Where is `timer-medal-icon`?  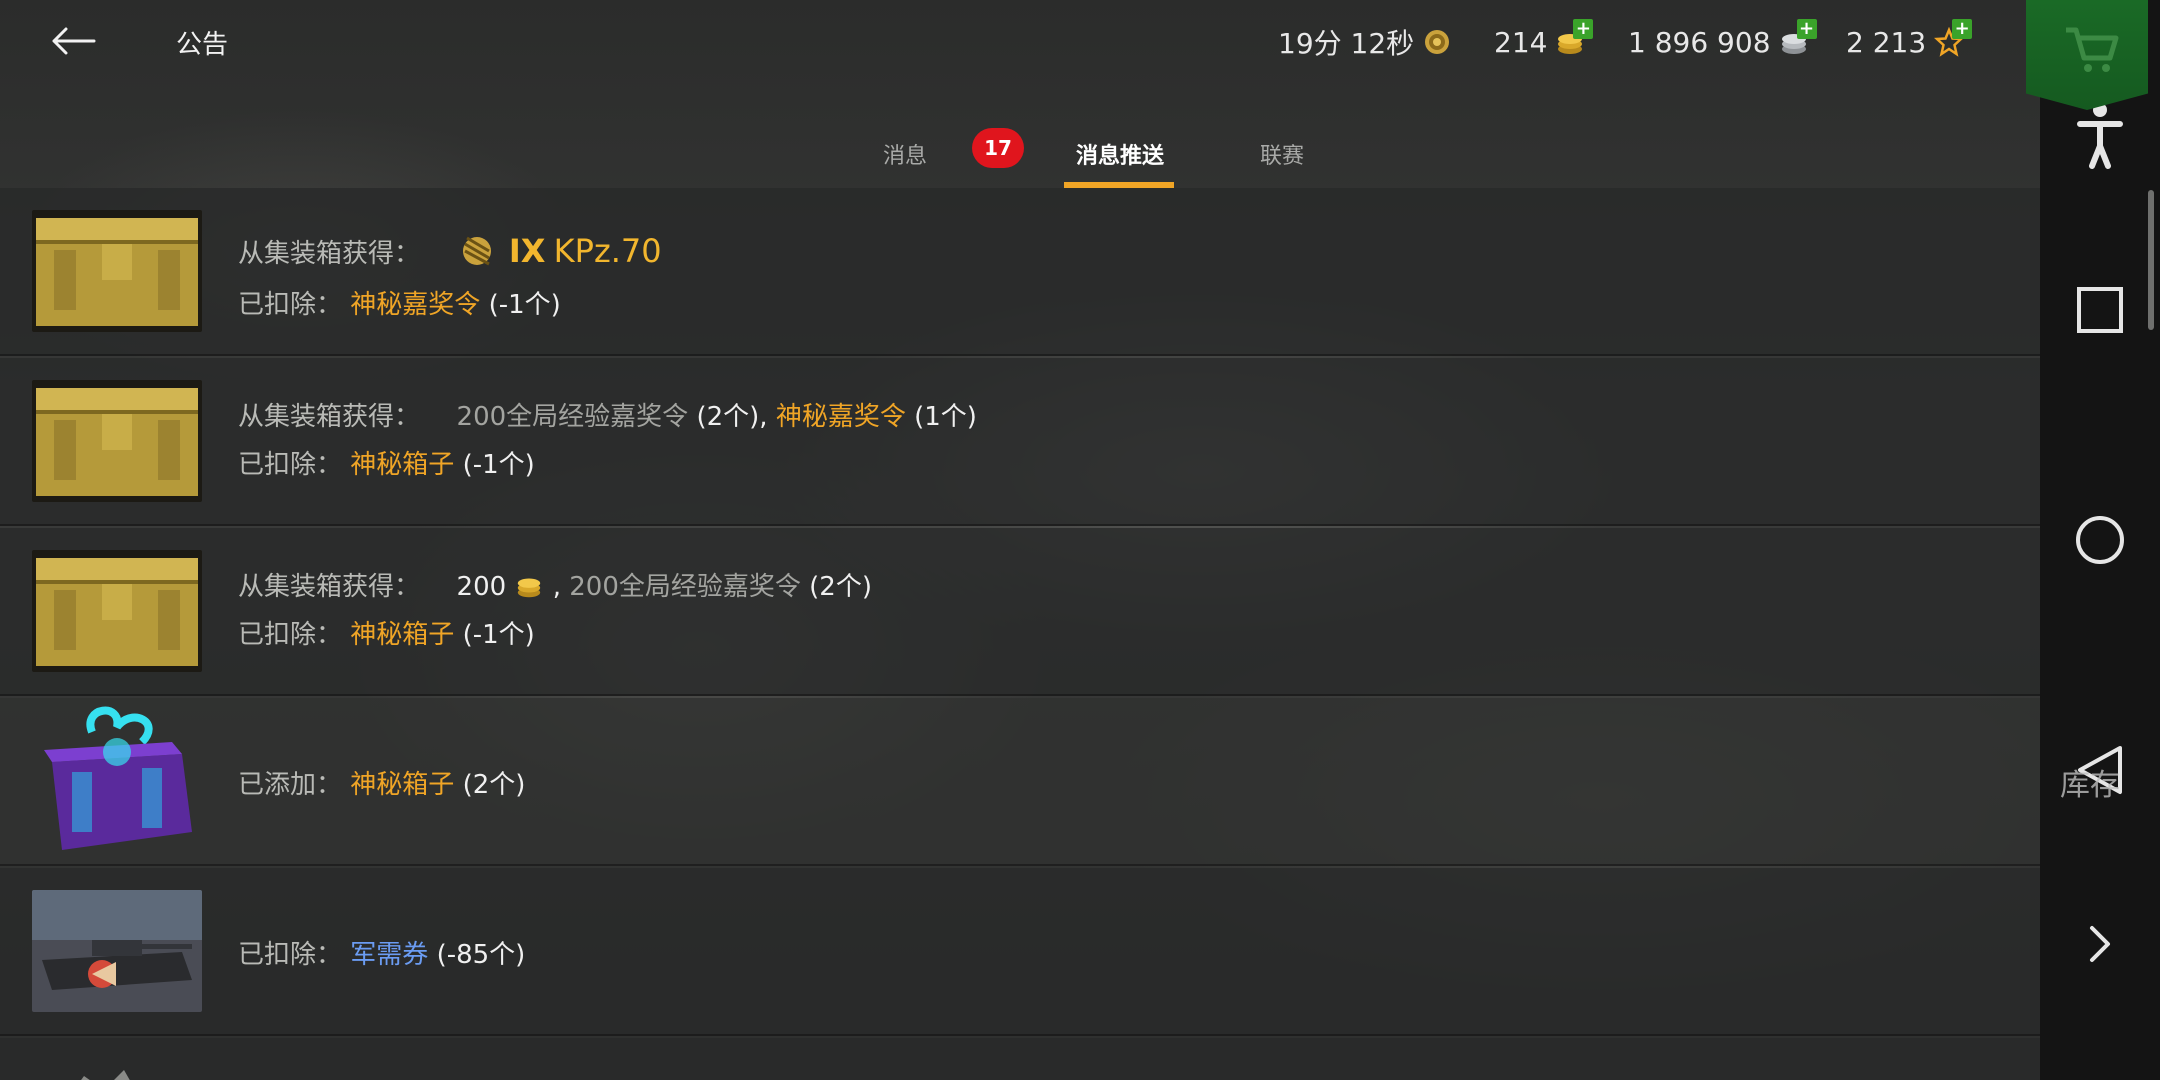
timer-medal-icon is located at coordinates (1437, 42).